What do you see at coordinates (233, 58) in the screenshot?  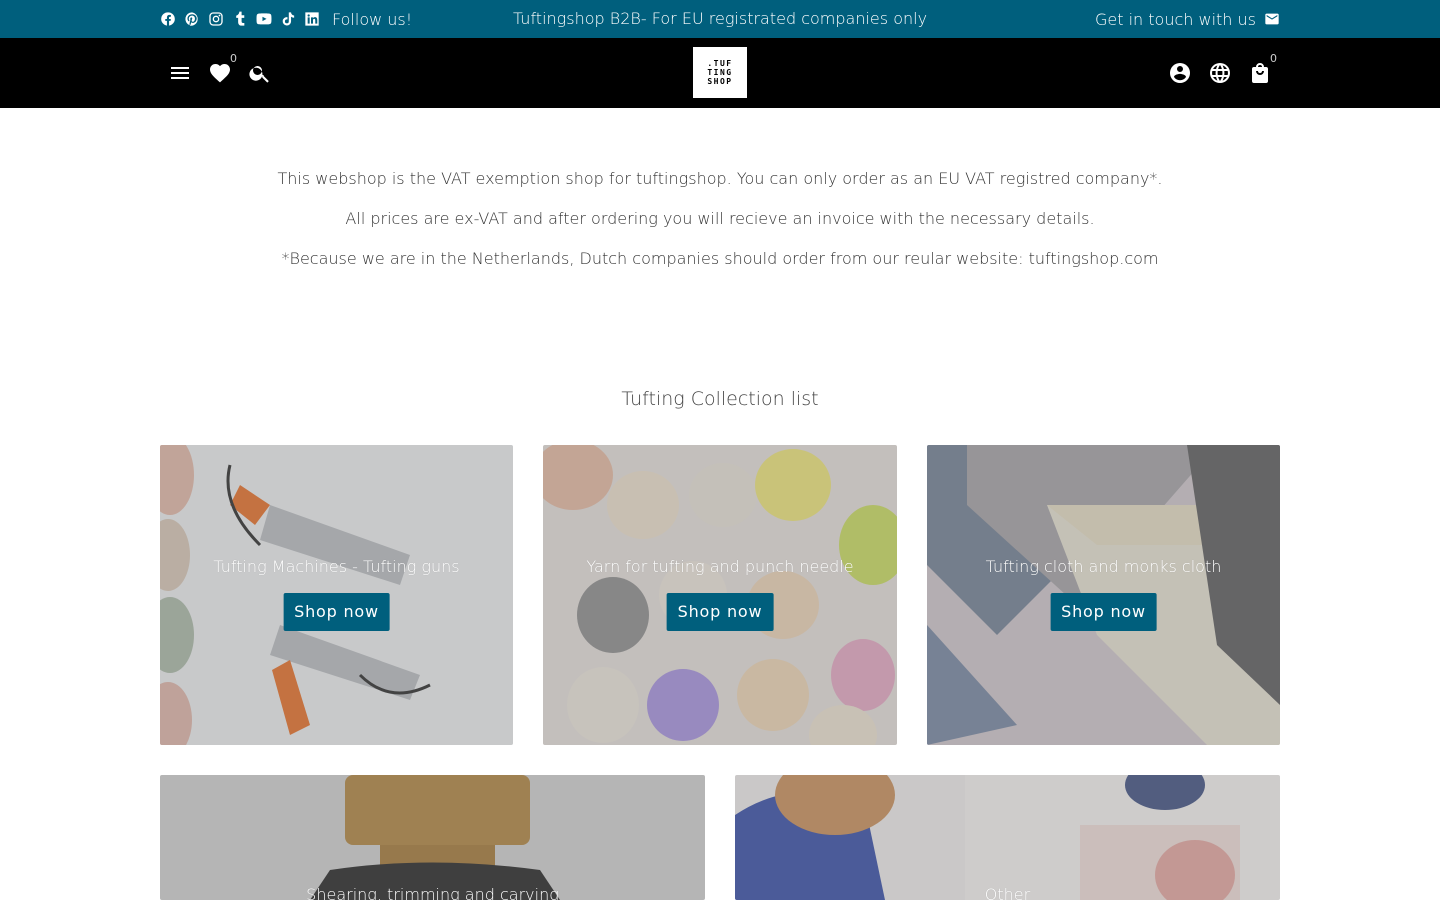 I see `wishlist-count: 0` at bounding box center [233, 58].